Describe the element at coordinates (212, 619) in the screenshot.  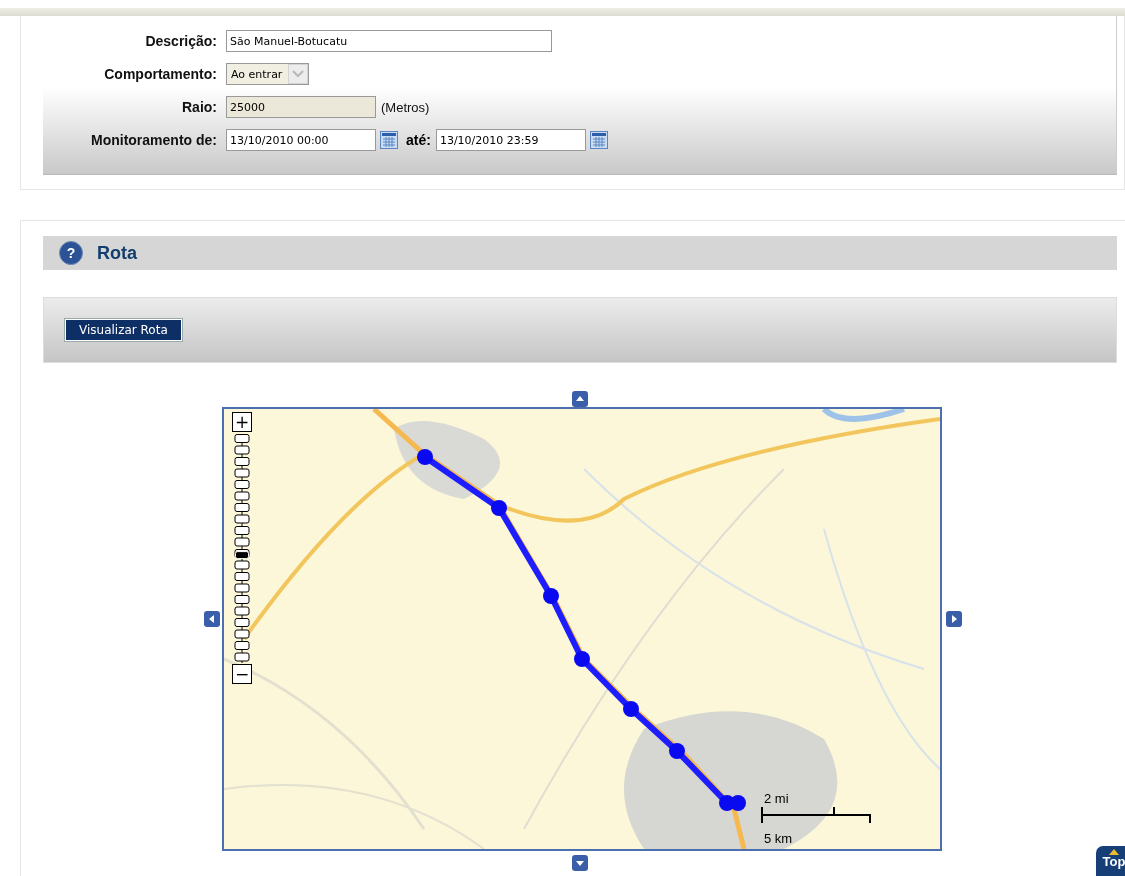
I see `pan-left-icon` at that location.